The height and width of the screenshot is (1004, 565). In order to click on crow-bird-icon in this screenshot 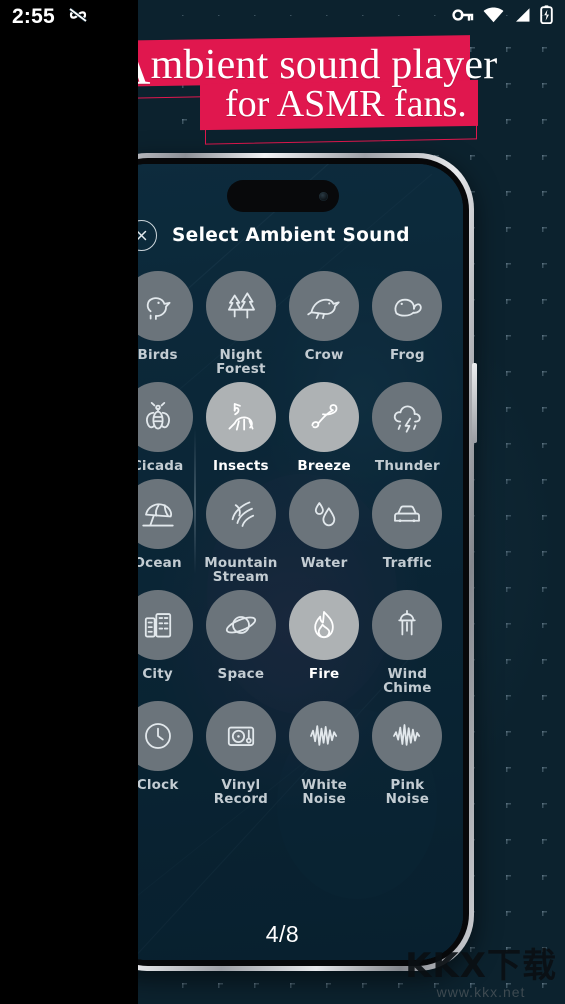, I will do `click(323, 308)`.